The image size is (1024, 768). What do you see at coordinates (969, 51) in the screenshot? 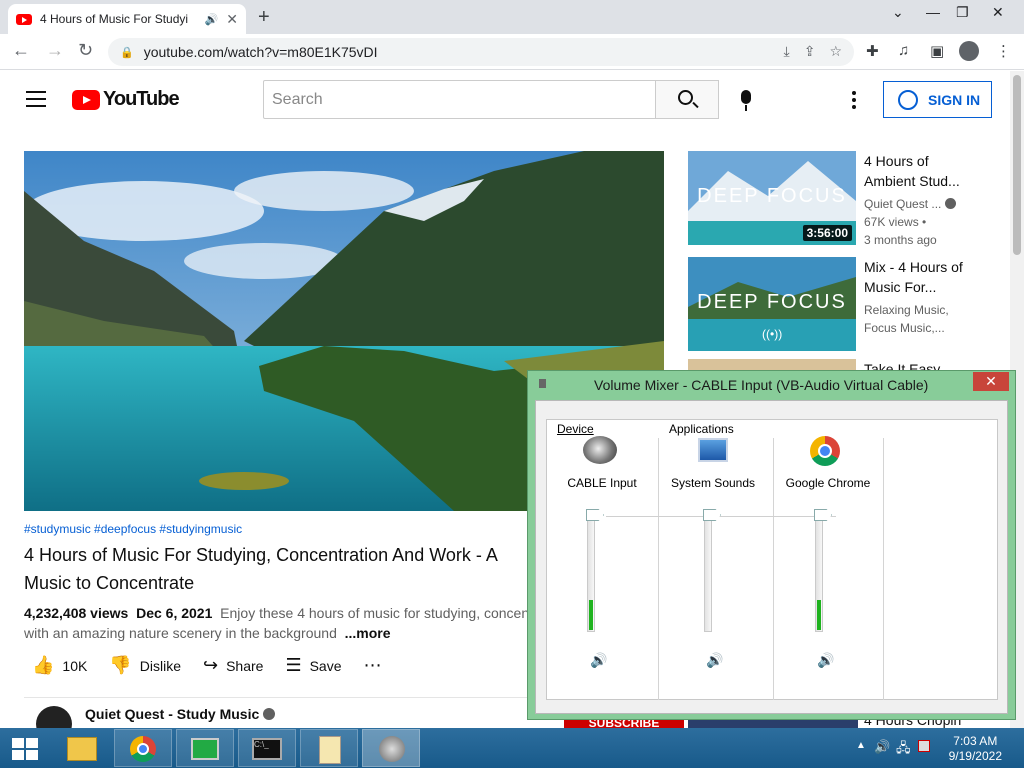
I see `profile-avatar-icon` at bounding box center [969, 51].